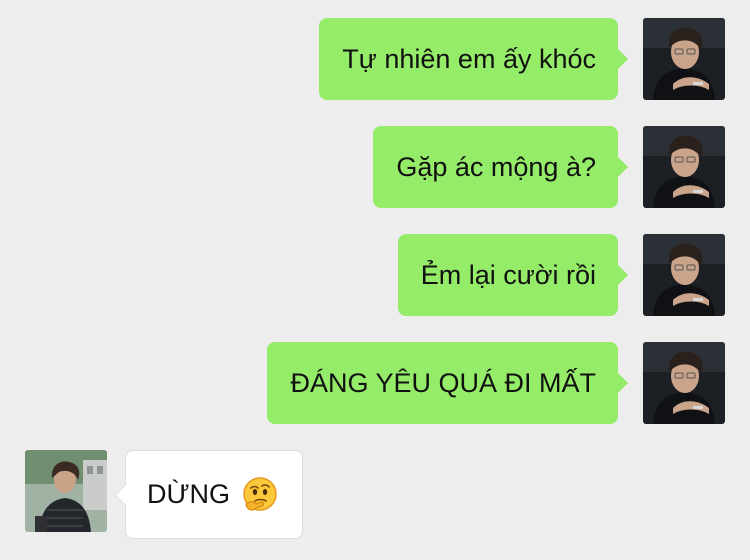 This screenshot has width=750, height=560. Describe the element at coordinates (496, 166) in the screenshot. I see `message-text: Gặp ác mộng à?` at that location.